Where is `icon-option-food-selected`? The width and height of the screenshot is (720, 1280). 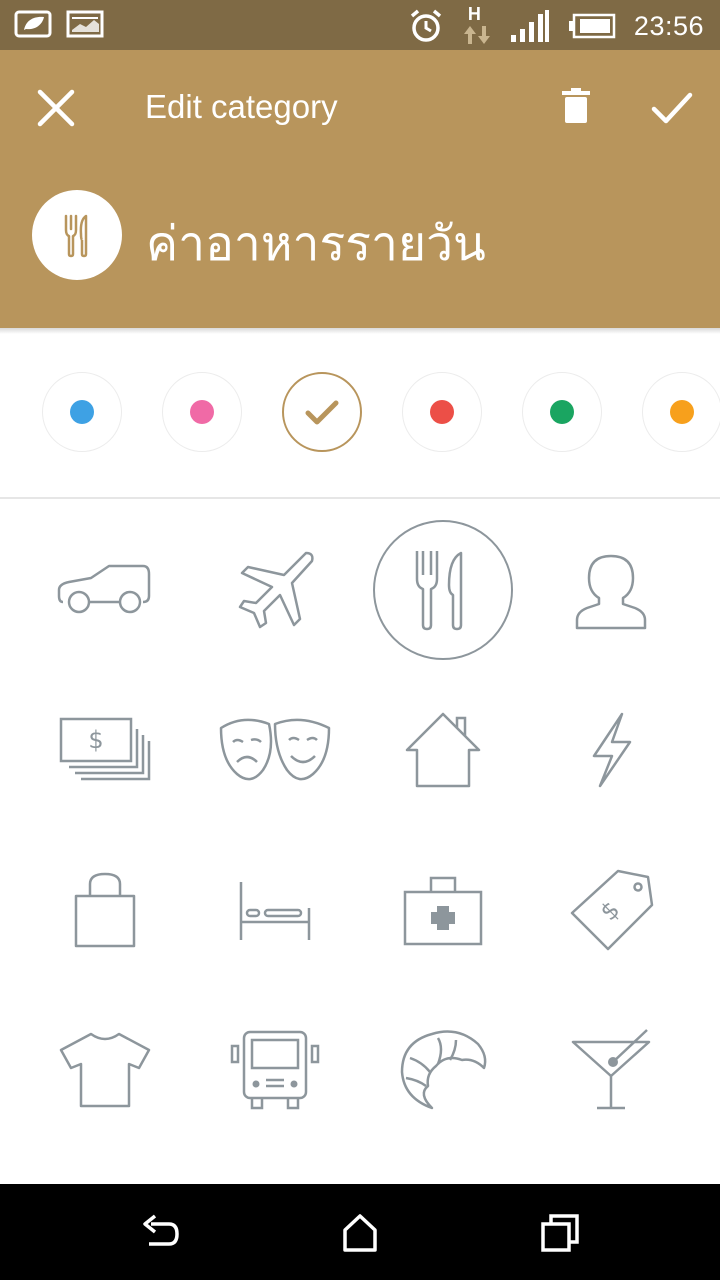 icon-option-food-selected is located at coordinates (443, 590).